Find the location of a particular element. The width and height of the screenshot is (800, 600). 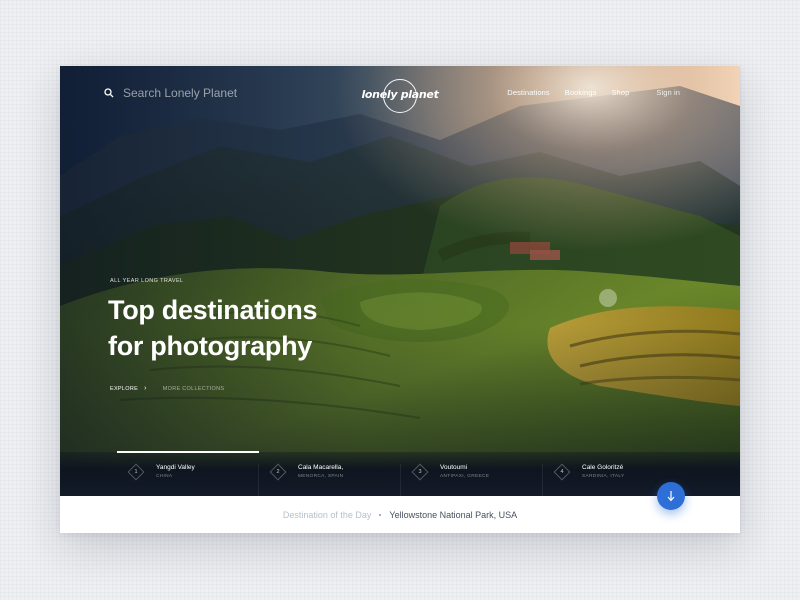

destination-item: 2 Cala Macarella, MENORCA, SPAIN is located at coordinates (330, 479).